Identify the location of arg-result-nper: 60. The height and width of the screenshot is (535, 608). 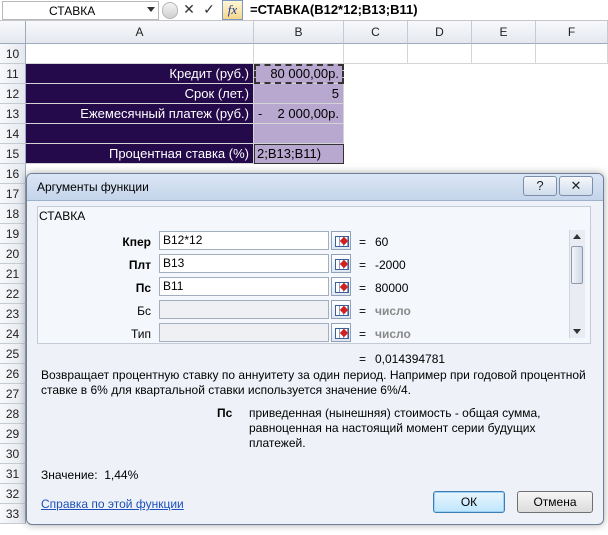
(382, 242).